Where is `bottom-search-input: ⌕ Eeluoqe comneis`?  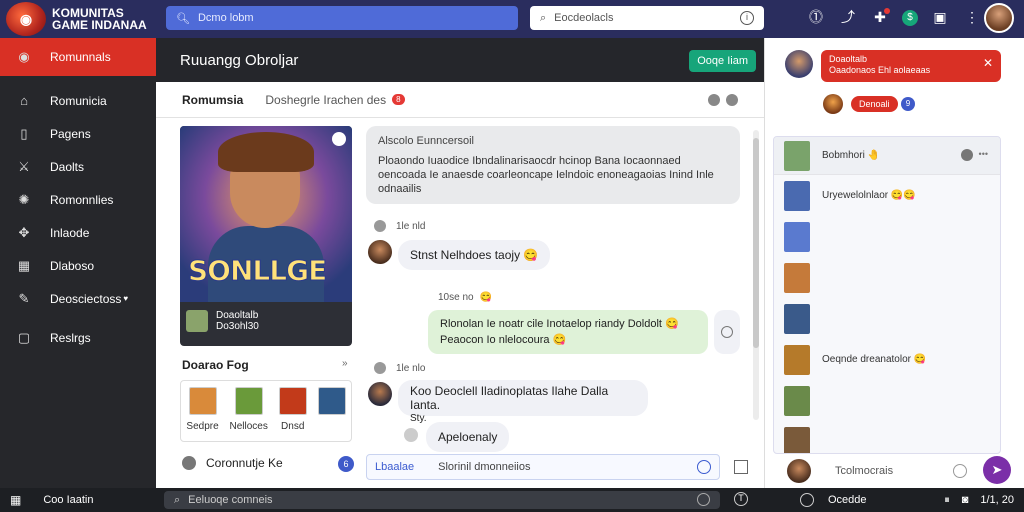
bottom-search-input: ⌕ Eeluoqe comneis is located at coordinates (442, 500).